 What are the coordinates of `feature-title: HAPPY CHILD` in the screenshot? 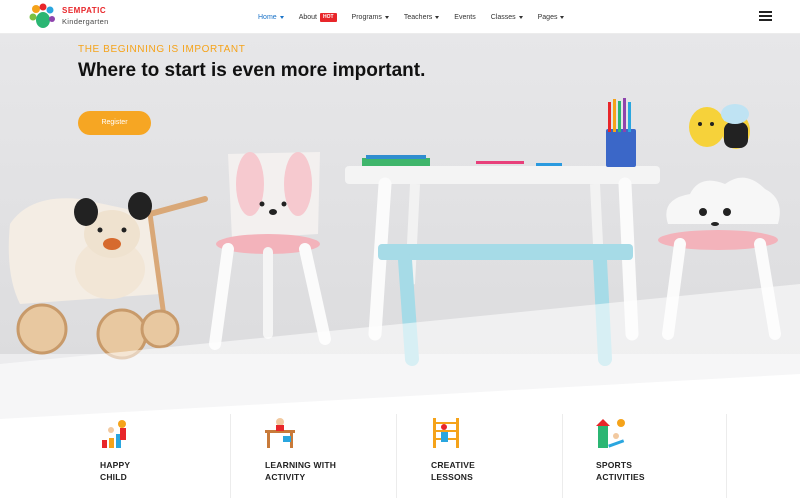 It's located at (160, 471).